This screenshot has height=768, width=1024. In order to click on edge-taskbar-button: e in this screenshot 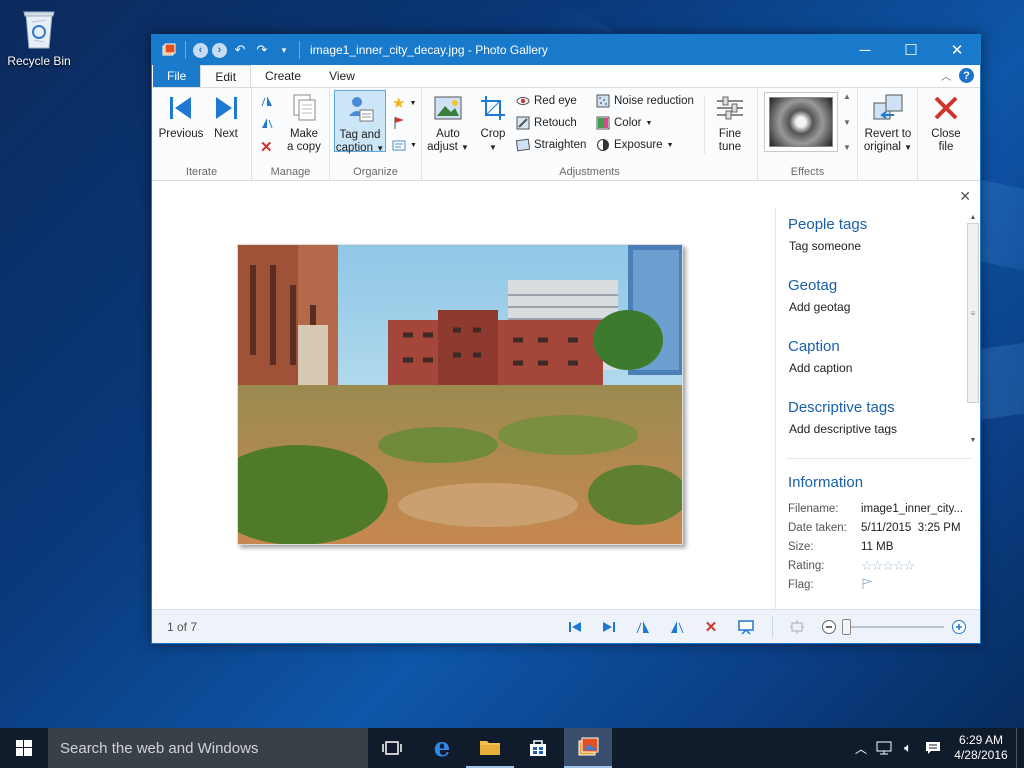, I will do `click(442, 748)`.